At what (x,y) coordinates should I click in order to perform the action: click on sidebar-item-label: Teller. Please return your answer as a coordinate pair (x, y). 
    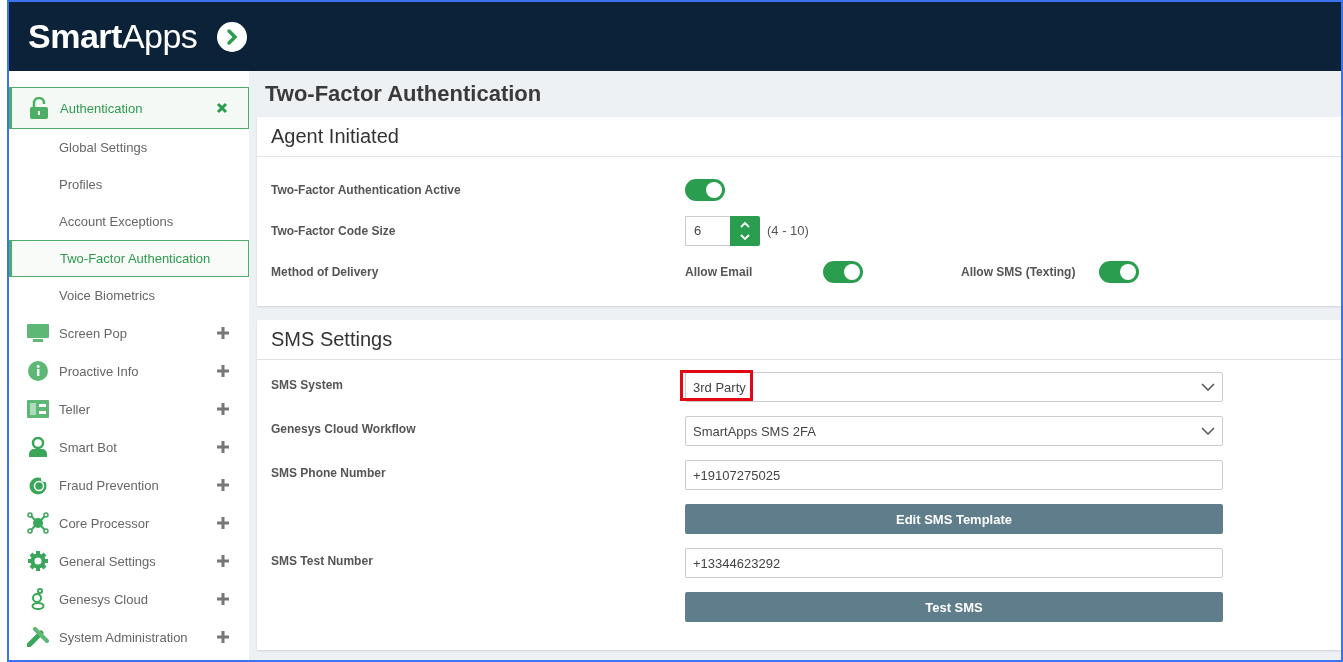
    Looking at the image, I should click on (75, 409).